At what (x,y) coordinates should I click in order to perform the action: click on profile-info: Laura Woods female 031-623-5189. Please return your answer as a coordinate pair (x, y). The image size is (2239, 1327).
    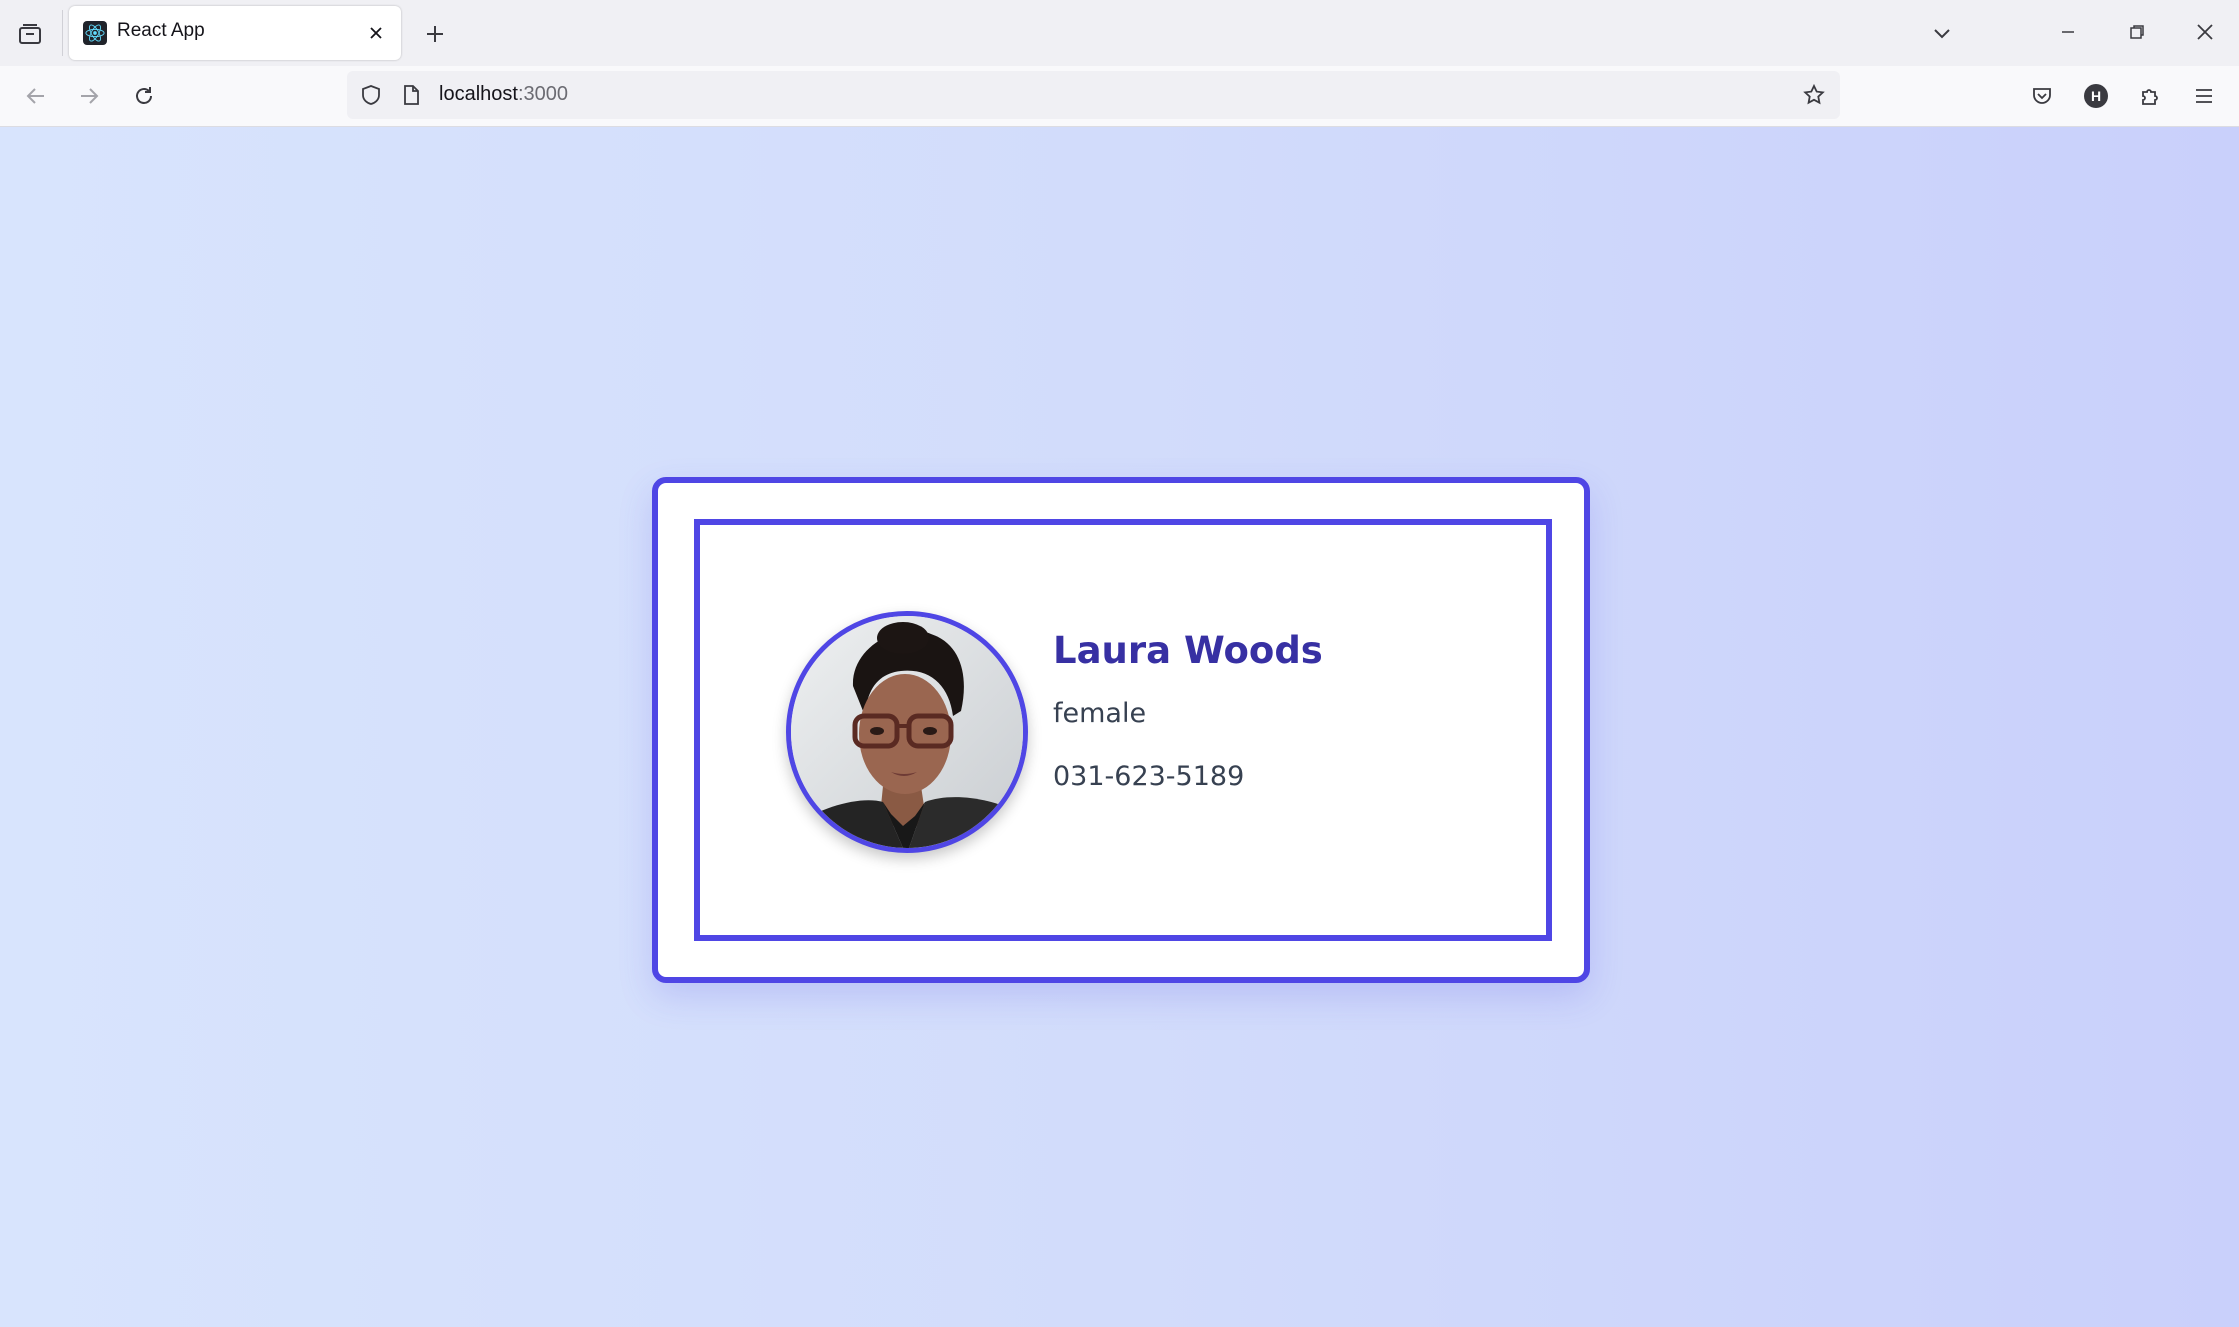
    Looking at the image, I should click on (1188, 710).